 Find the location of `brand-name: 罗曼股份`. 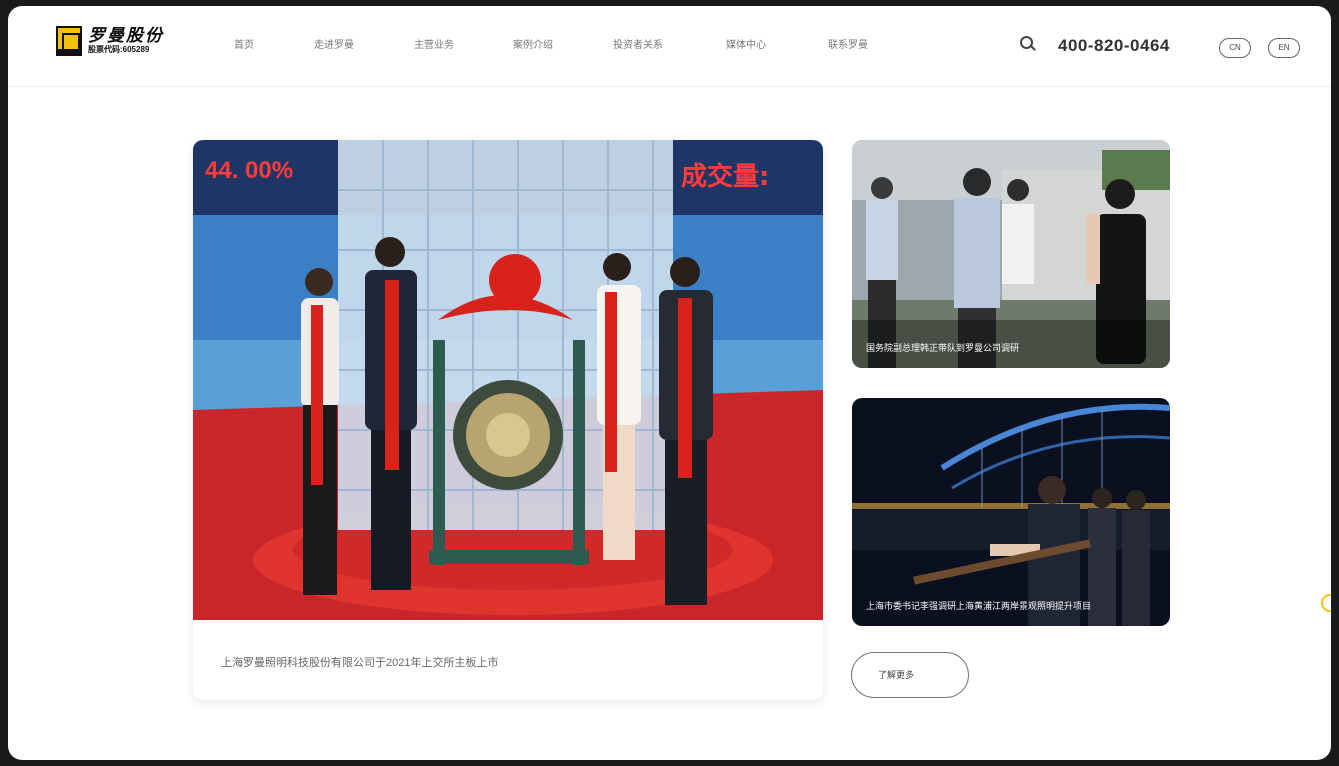

brand-name: 罗曼股份 is located at coordinates (126, 36).